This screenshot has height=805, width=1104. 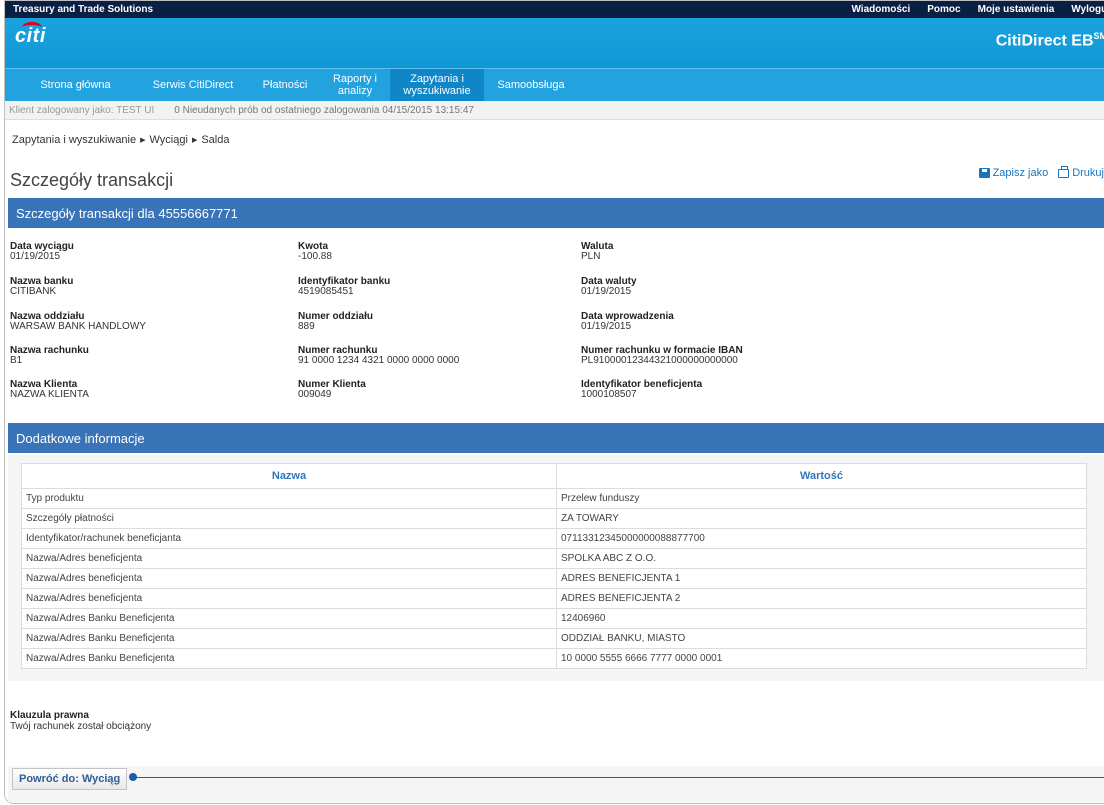 What do you see at coordinates (554, 618) in the screenshot?
I see `table-row: Nazwa/Adres Banku Beneficjenta 12406960` at bounding box center [554, 618].